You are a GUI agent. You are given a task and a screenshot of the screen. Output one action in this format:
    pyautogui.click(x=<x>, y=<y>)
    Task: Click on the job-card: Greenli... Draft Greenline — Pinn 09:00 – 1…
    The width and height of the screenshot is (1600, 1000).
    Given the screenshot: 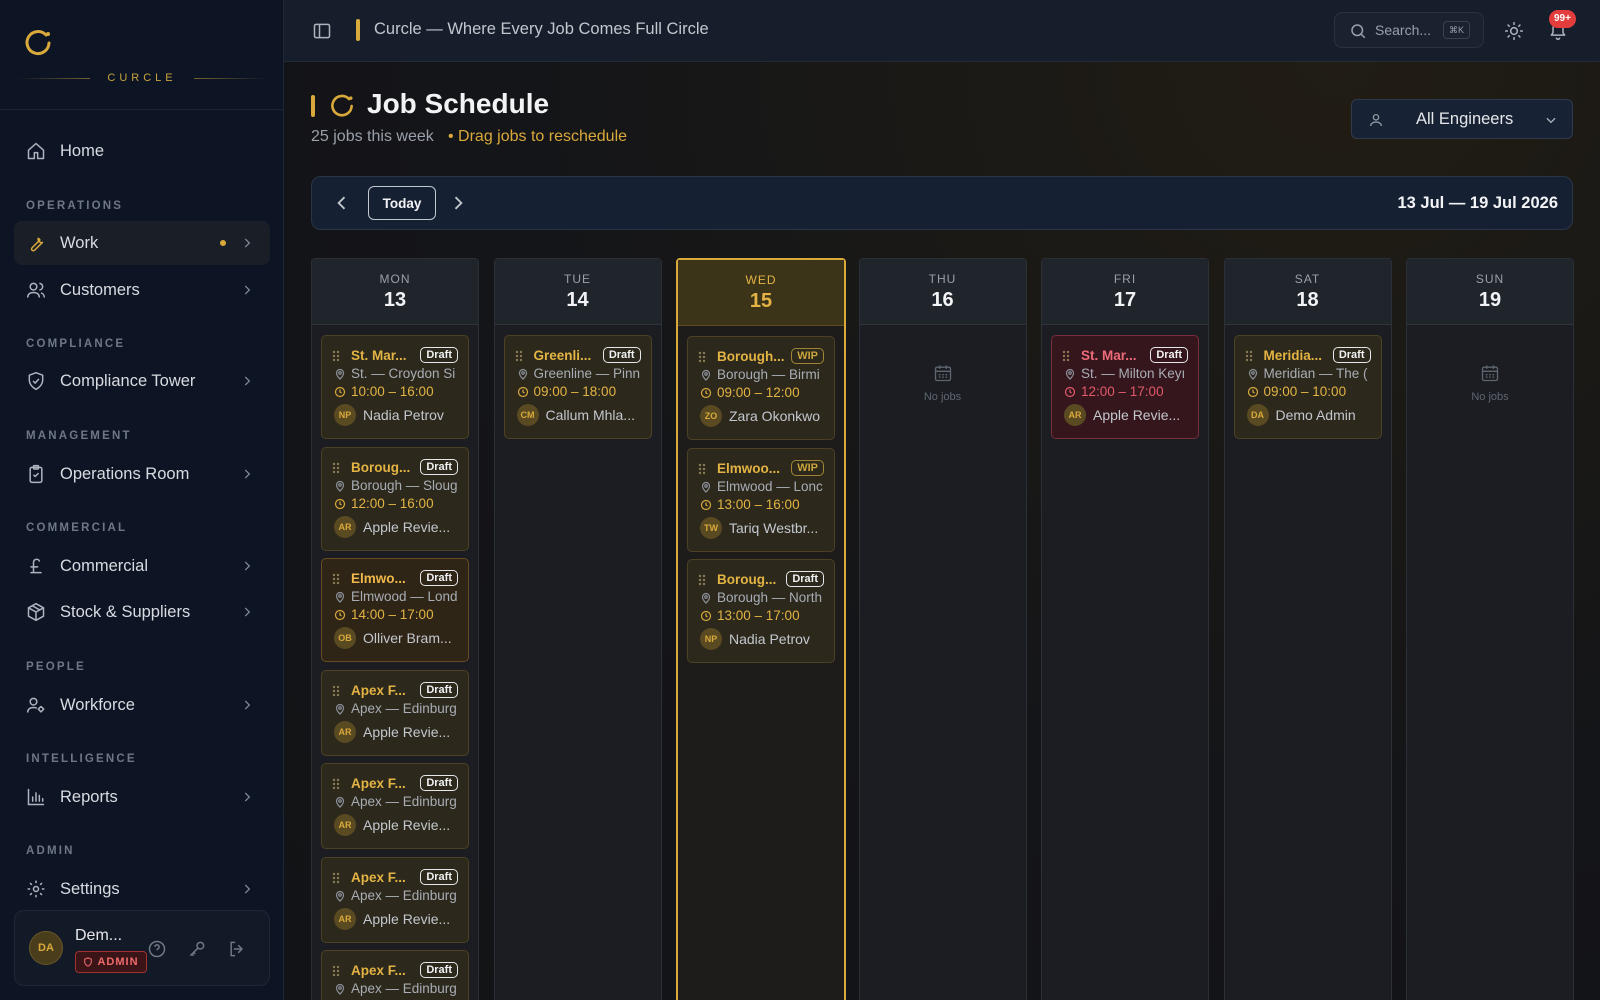 What is the action you would take?
    pyautogui.click(x=577, y=387)
    